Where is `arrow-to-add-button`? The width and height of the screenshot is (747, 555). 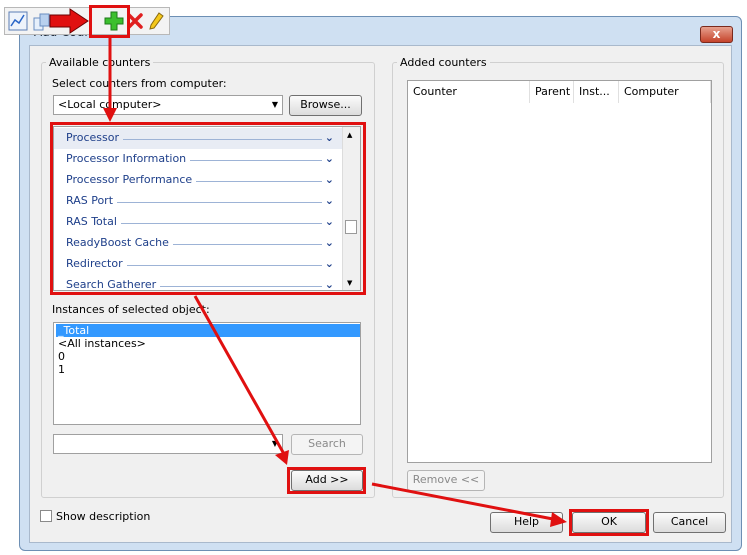
arrow-to-add-button is located at coordinates (241, 380).